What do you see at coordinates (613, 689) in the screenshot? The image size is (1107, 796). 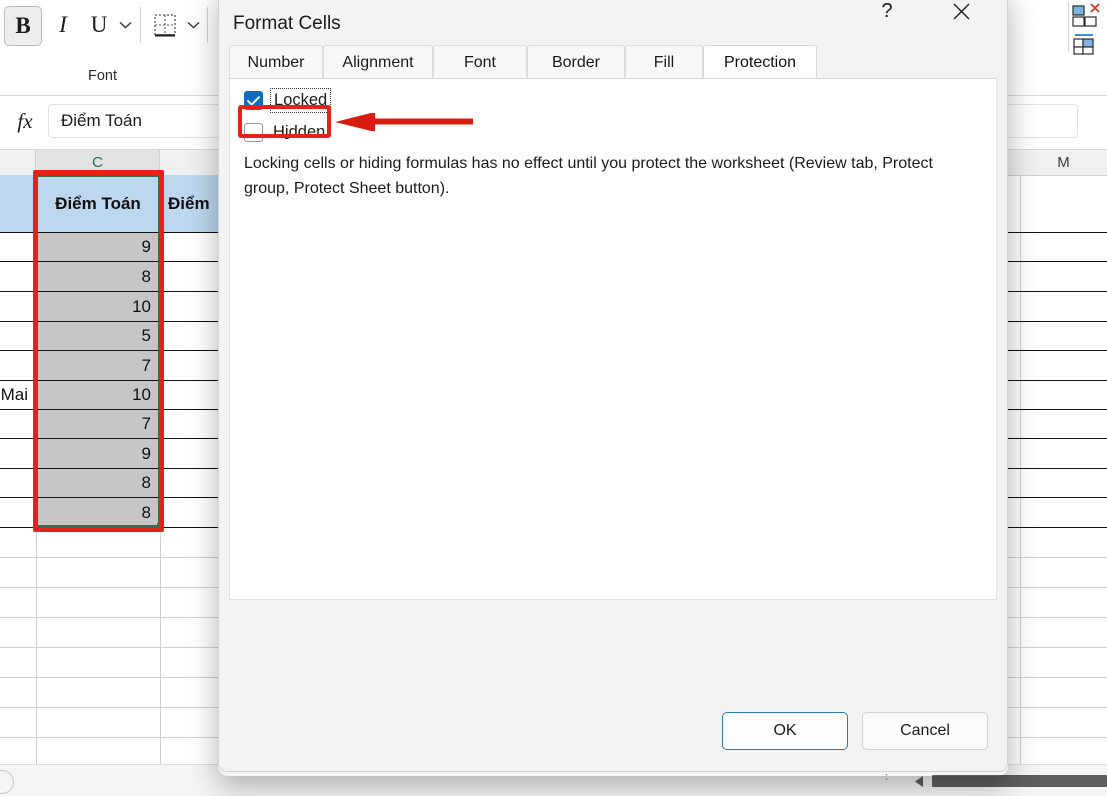 I see `dialog-footer: OK Cancel` at bounding box center [613, 689].